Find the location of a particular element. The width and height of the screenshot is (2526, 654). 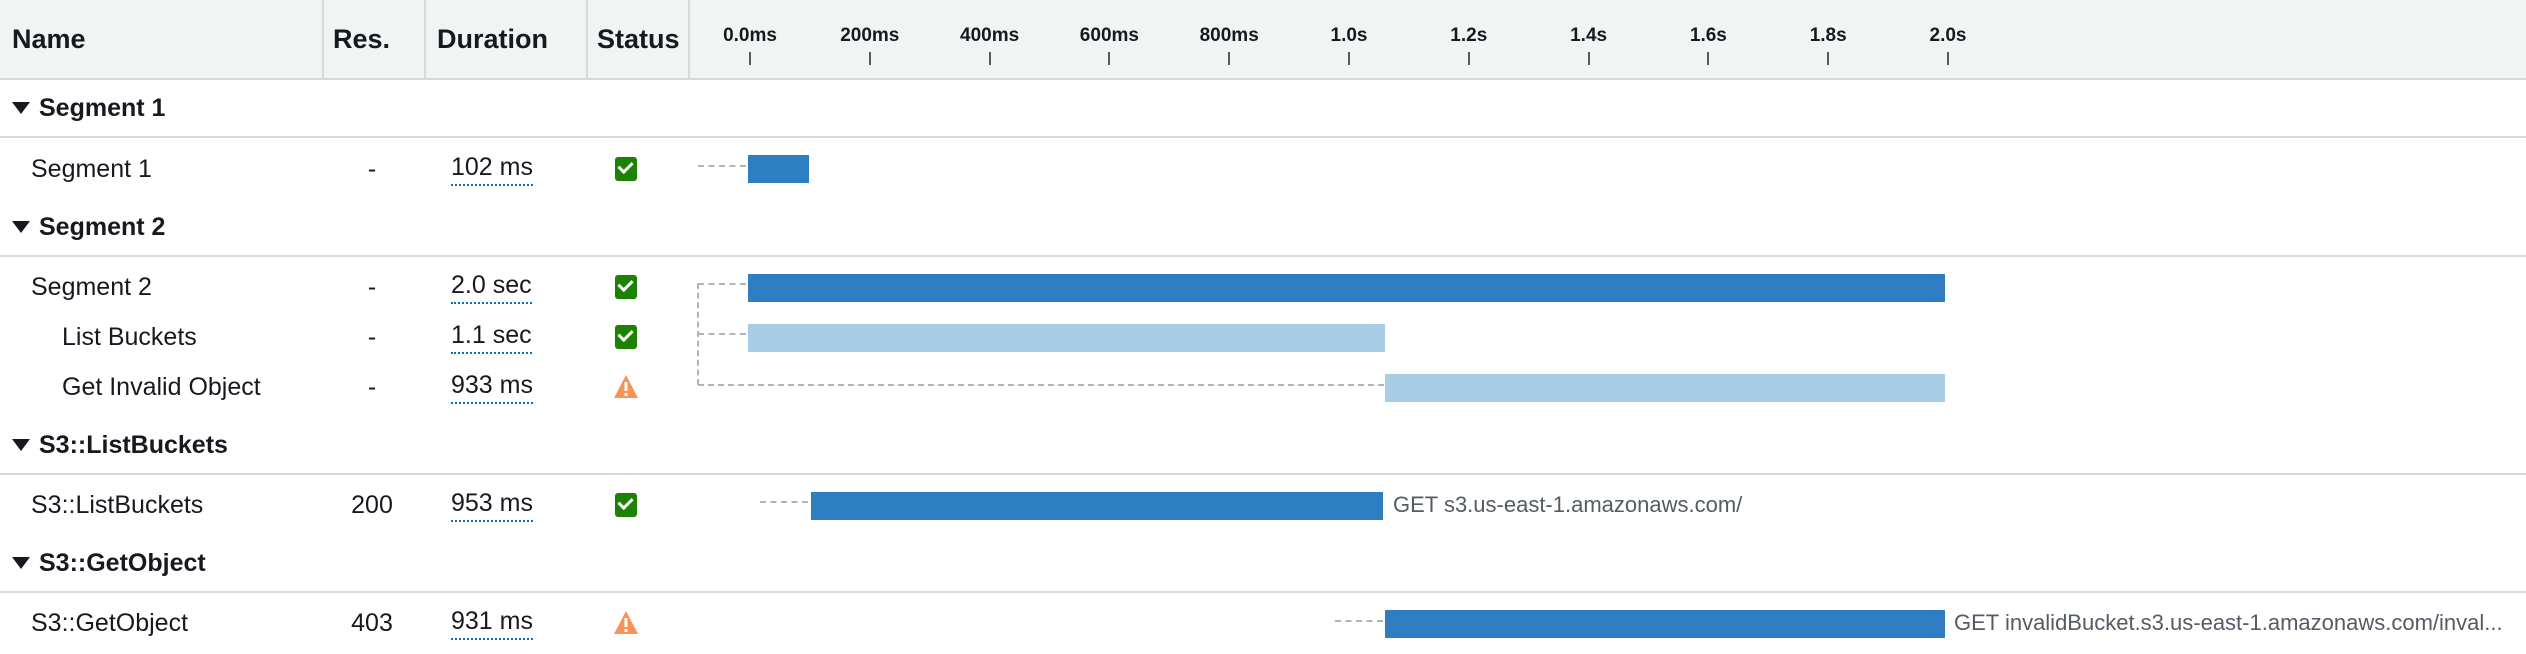

table-row: Segment 2 - 2.0 sec is located at coordinates (1263, 287).